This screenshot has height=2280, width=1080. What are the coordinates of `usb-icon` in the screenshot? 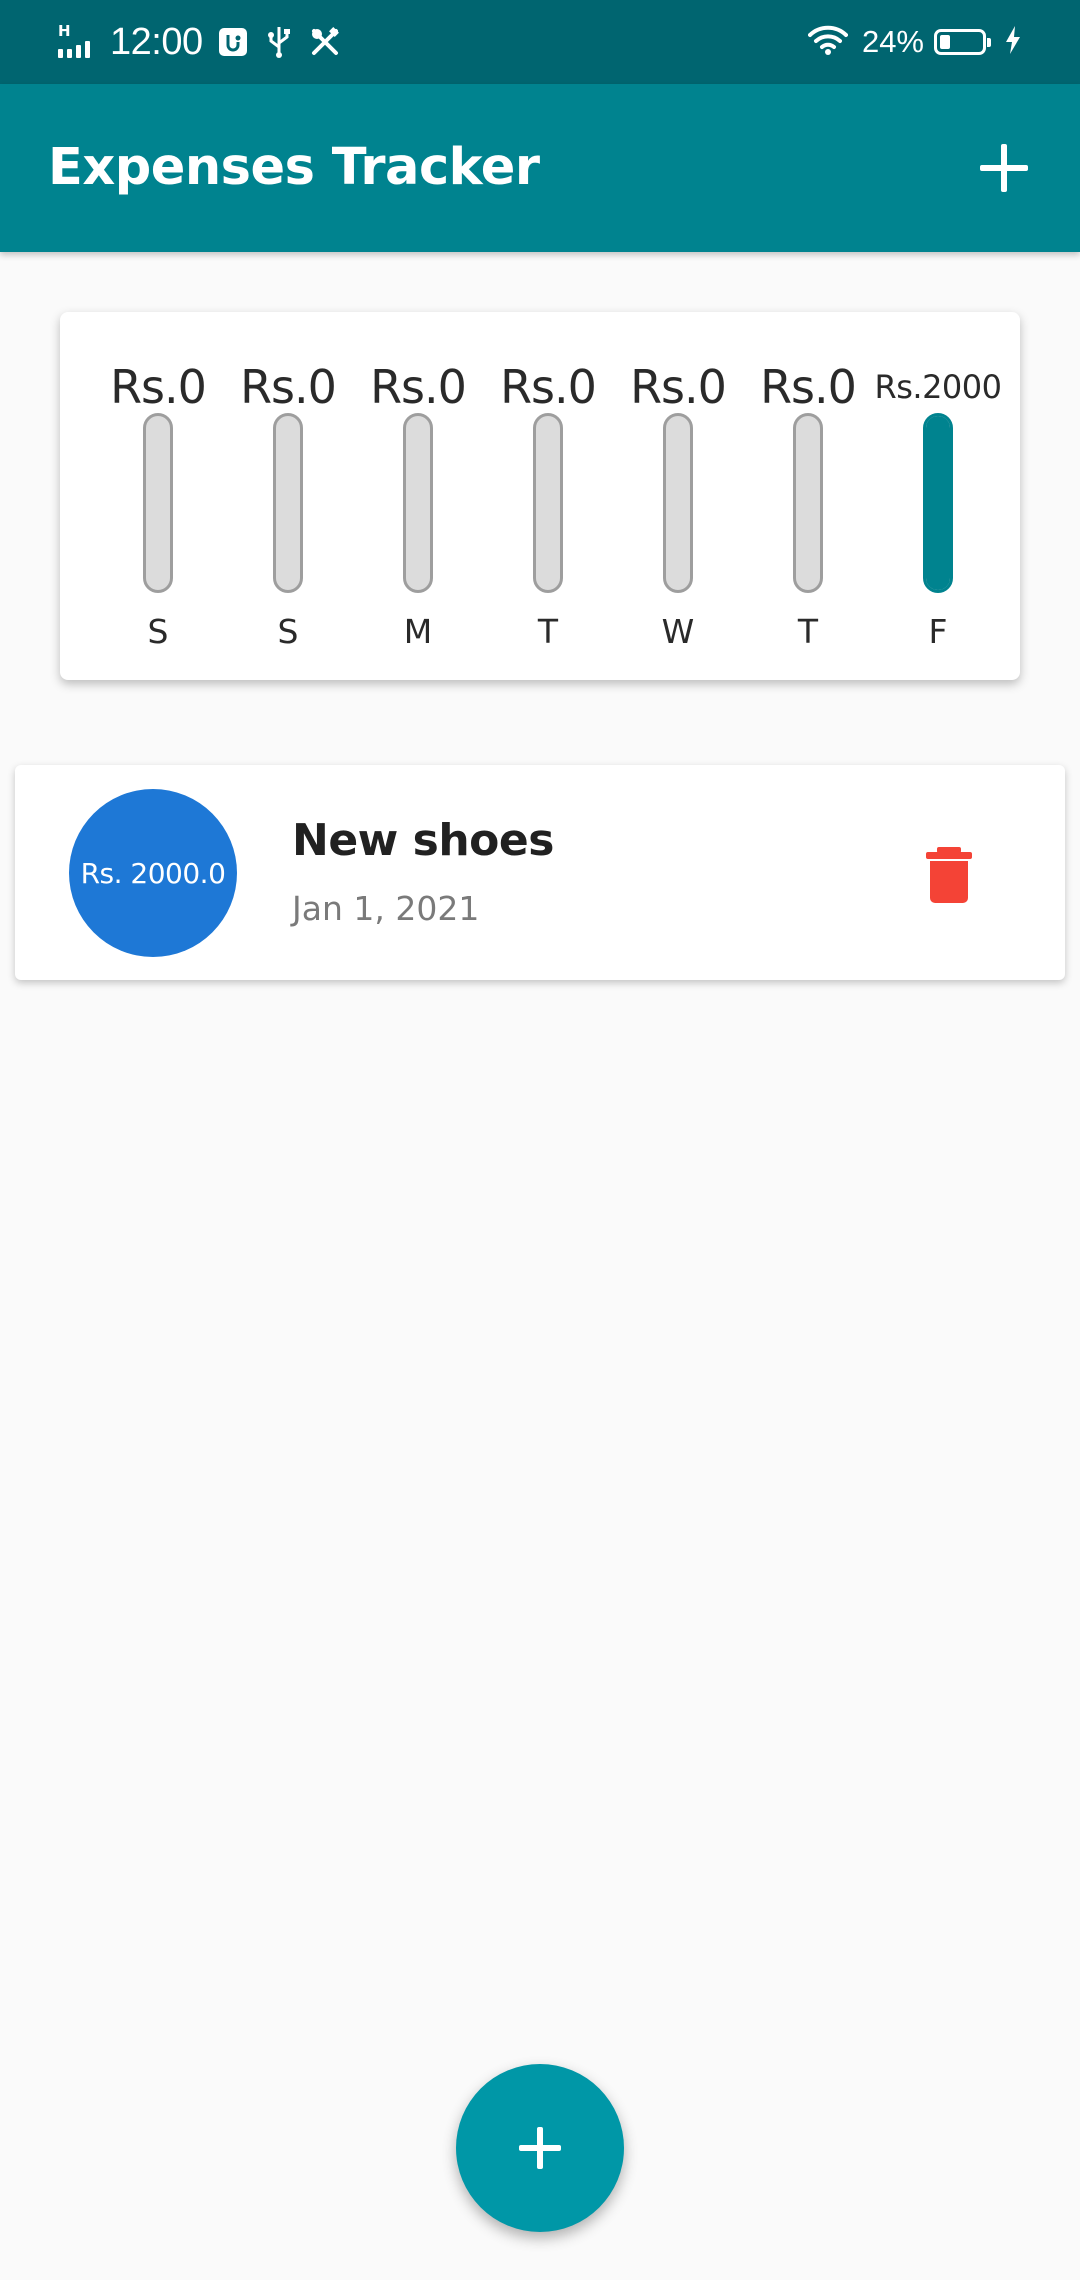 It's located at (279, 42).